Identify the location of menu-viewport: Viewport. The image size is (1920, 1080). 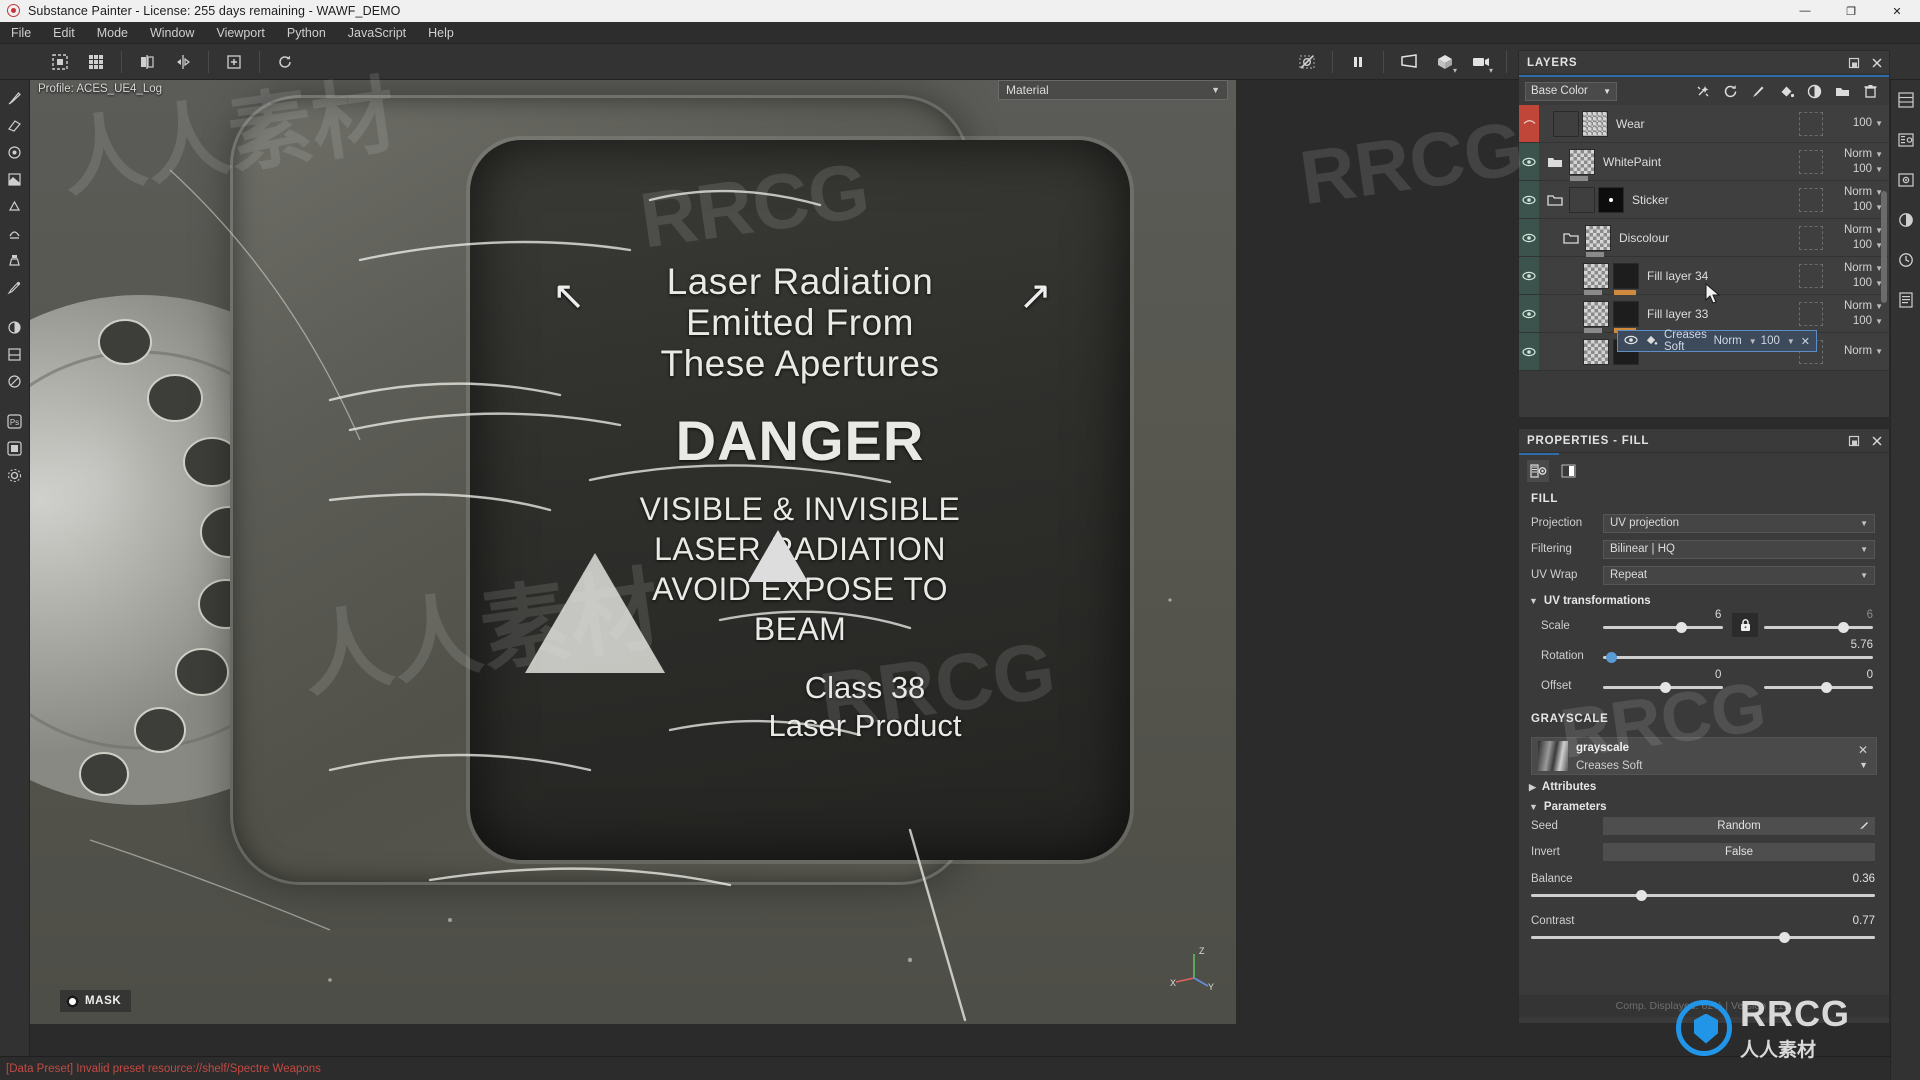
(240, 33).